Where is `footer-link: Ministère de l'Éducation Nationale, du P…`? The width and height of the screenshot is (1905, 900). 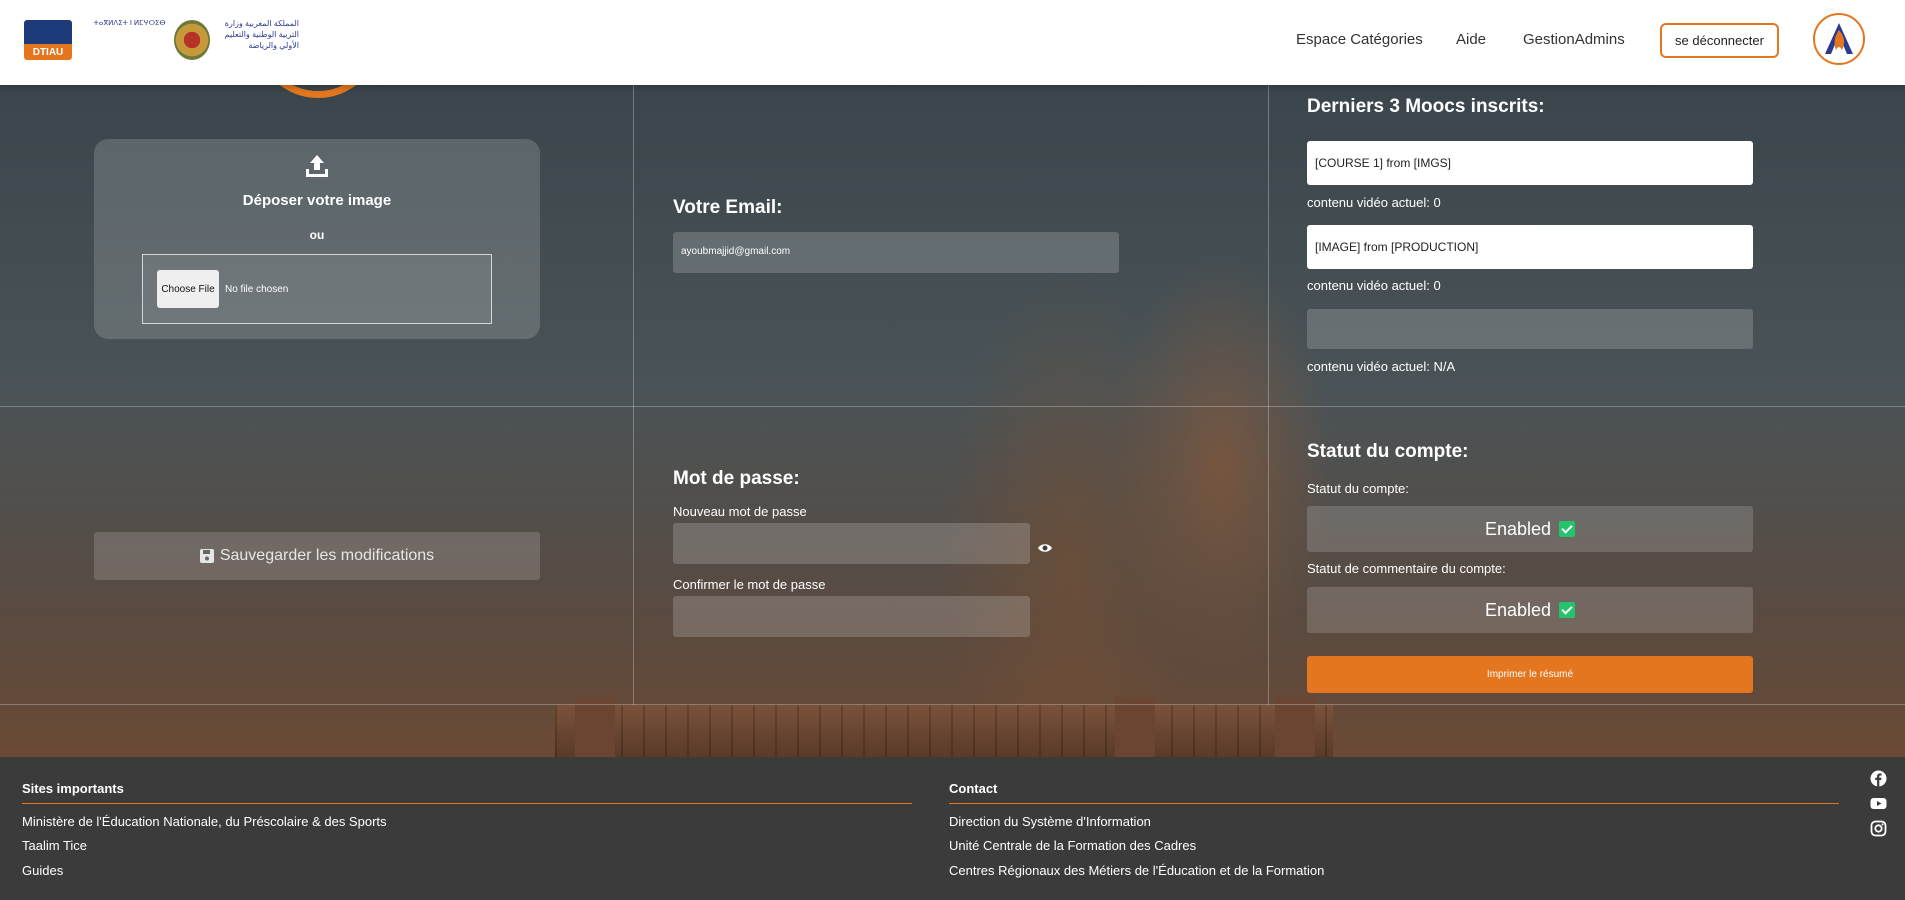
footer-link: Ministère de l'Éducation Nationale, du P… is located at coordinates (204, 821).